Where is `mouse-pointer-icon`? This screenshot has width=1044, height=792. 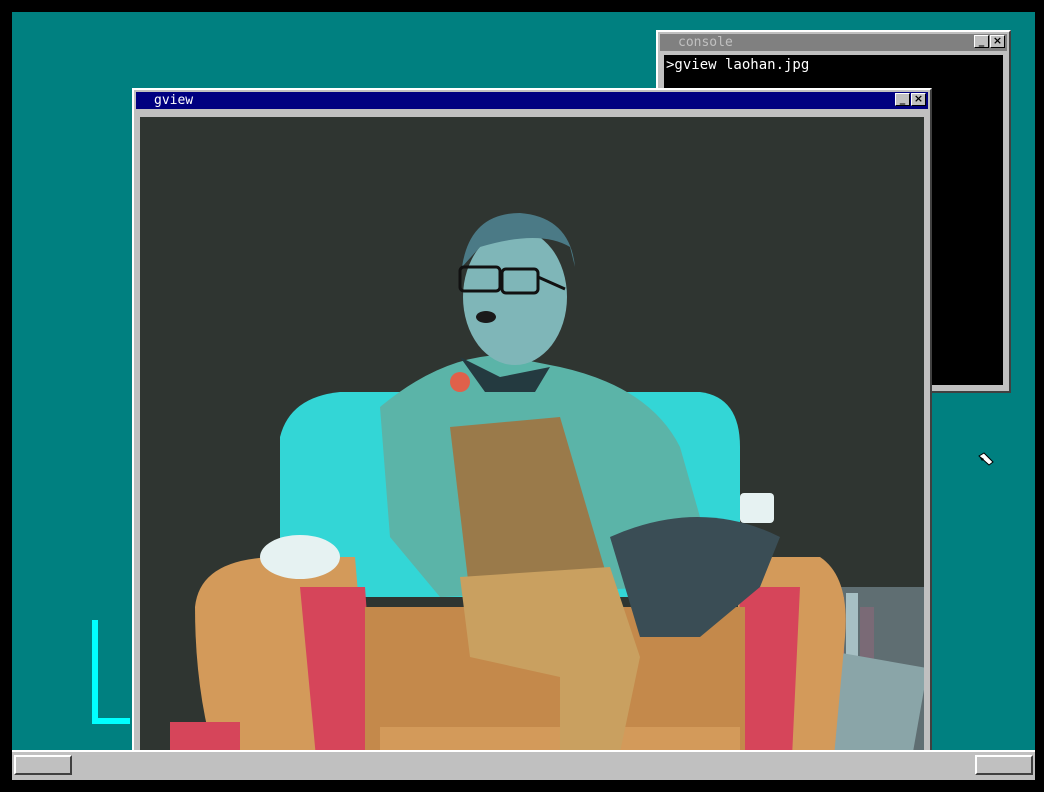 mouse-pointer-icon is located at coordinates (986, 462).